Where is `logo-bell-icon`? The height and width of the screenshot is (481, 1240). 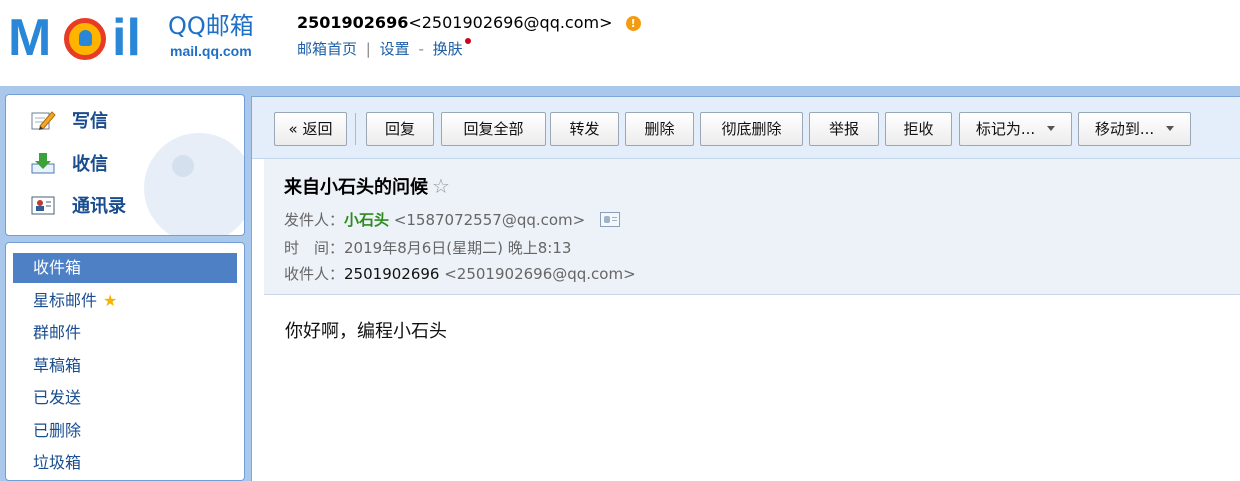
logo-bell-icon is located at coordinates (85, 39).